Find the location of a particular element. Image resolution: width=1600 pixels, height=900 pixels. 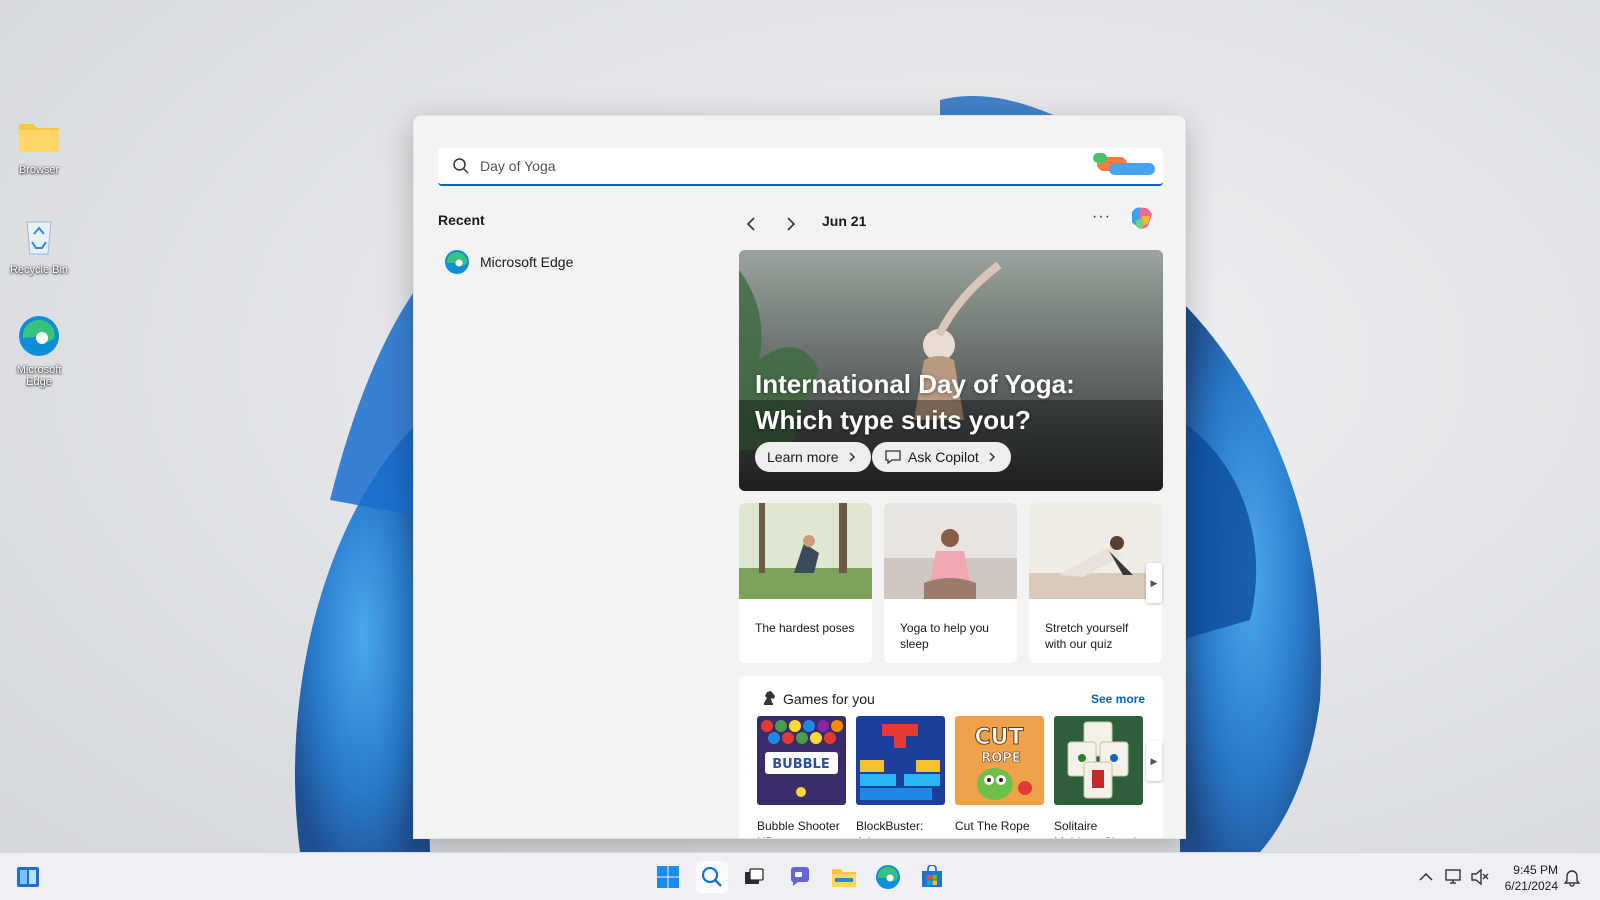

desktop-icon-browser: Browser is located at coordinates (39, 144).